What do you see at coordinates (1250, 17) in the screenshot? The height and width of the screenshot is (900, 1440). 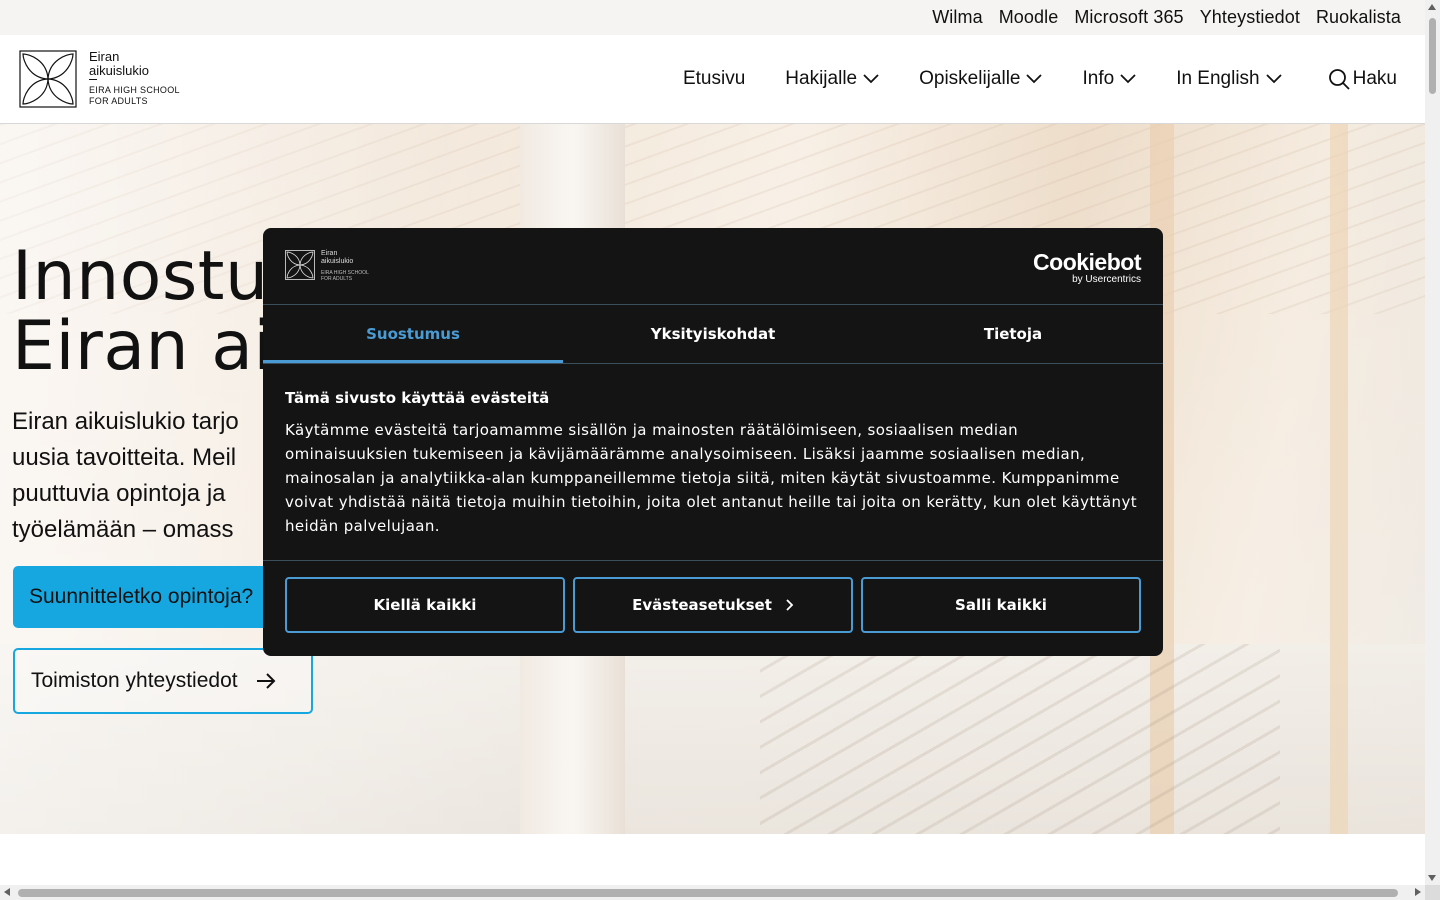 I see `utility-link-contacts: Yhteystiedot` at bounding box center [1250, 17].